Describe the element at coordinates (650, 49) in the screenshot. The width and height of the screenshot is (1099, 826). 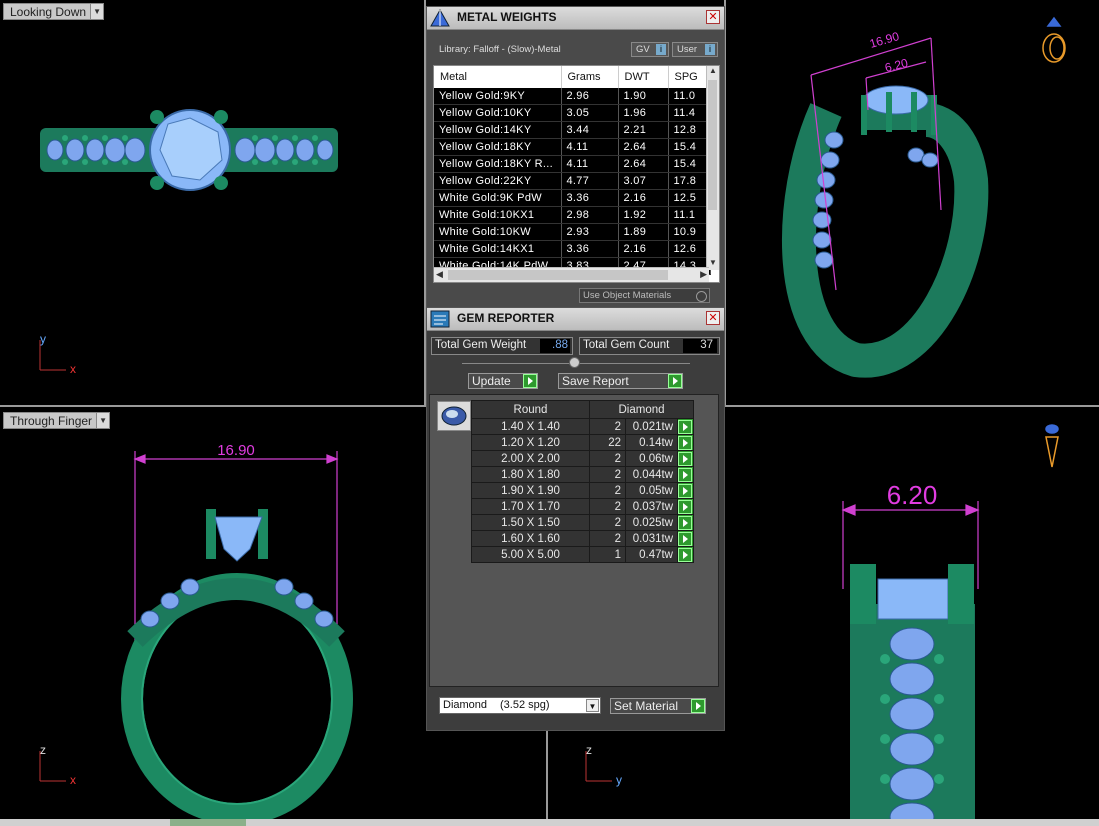
I see `gv-toggle: GV i` at that location.